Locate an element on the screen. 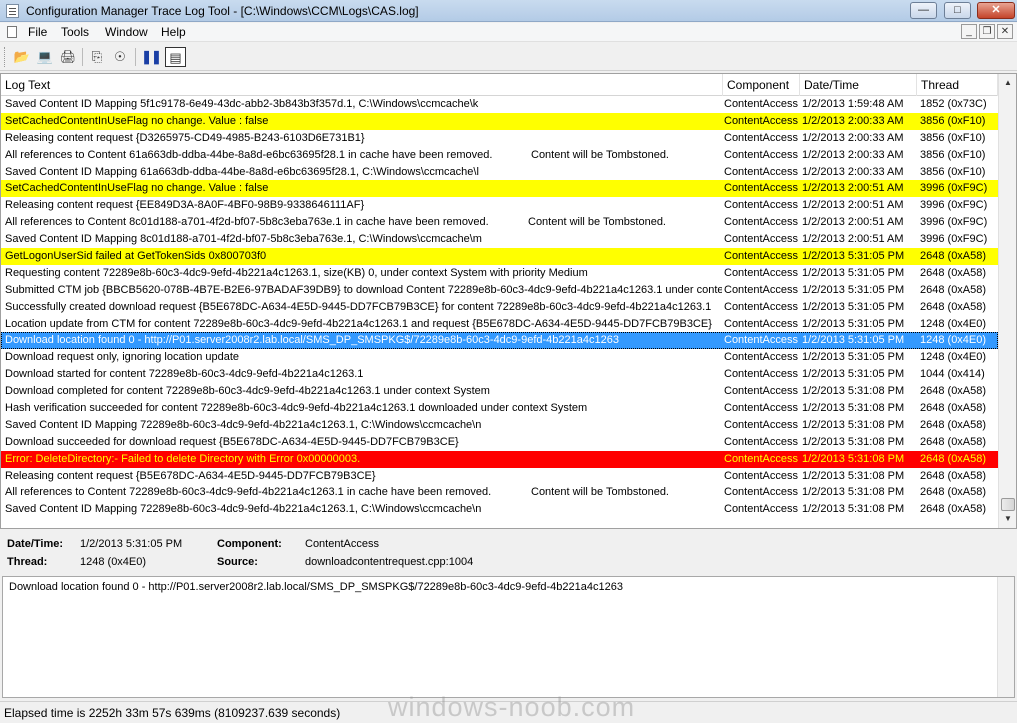  toolbar-grip is located at coordinates (5, 57).